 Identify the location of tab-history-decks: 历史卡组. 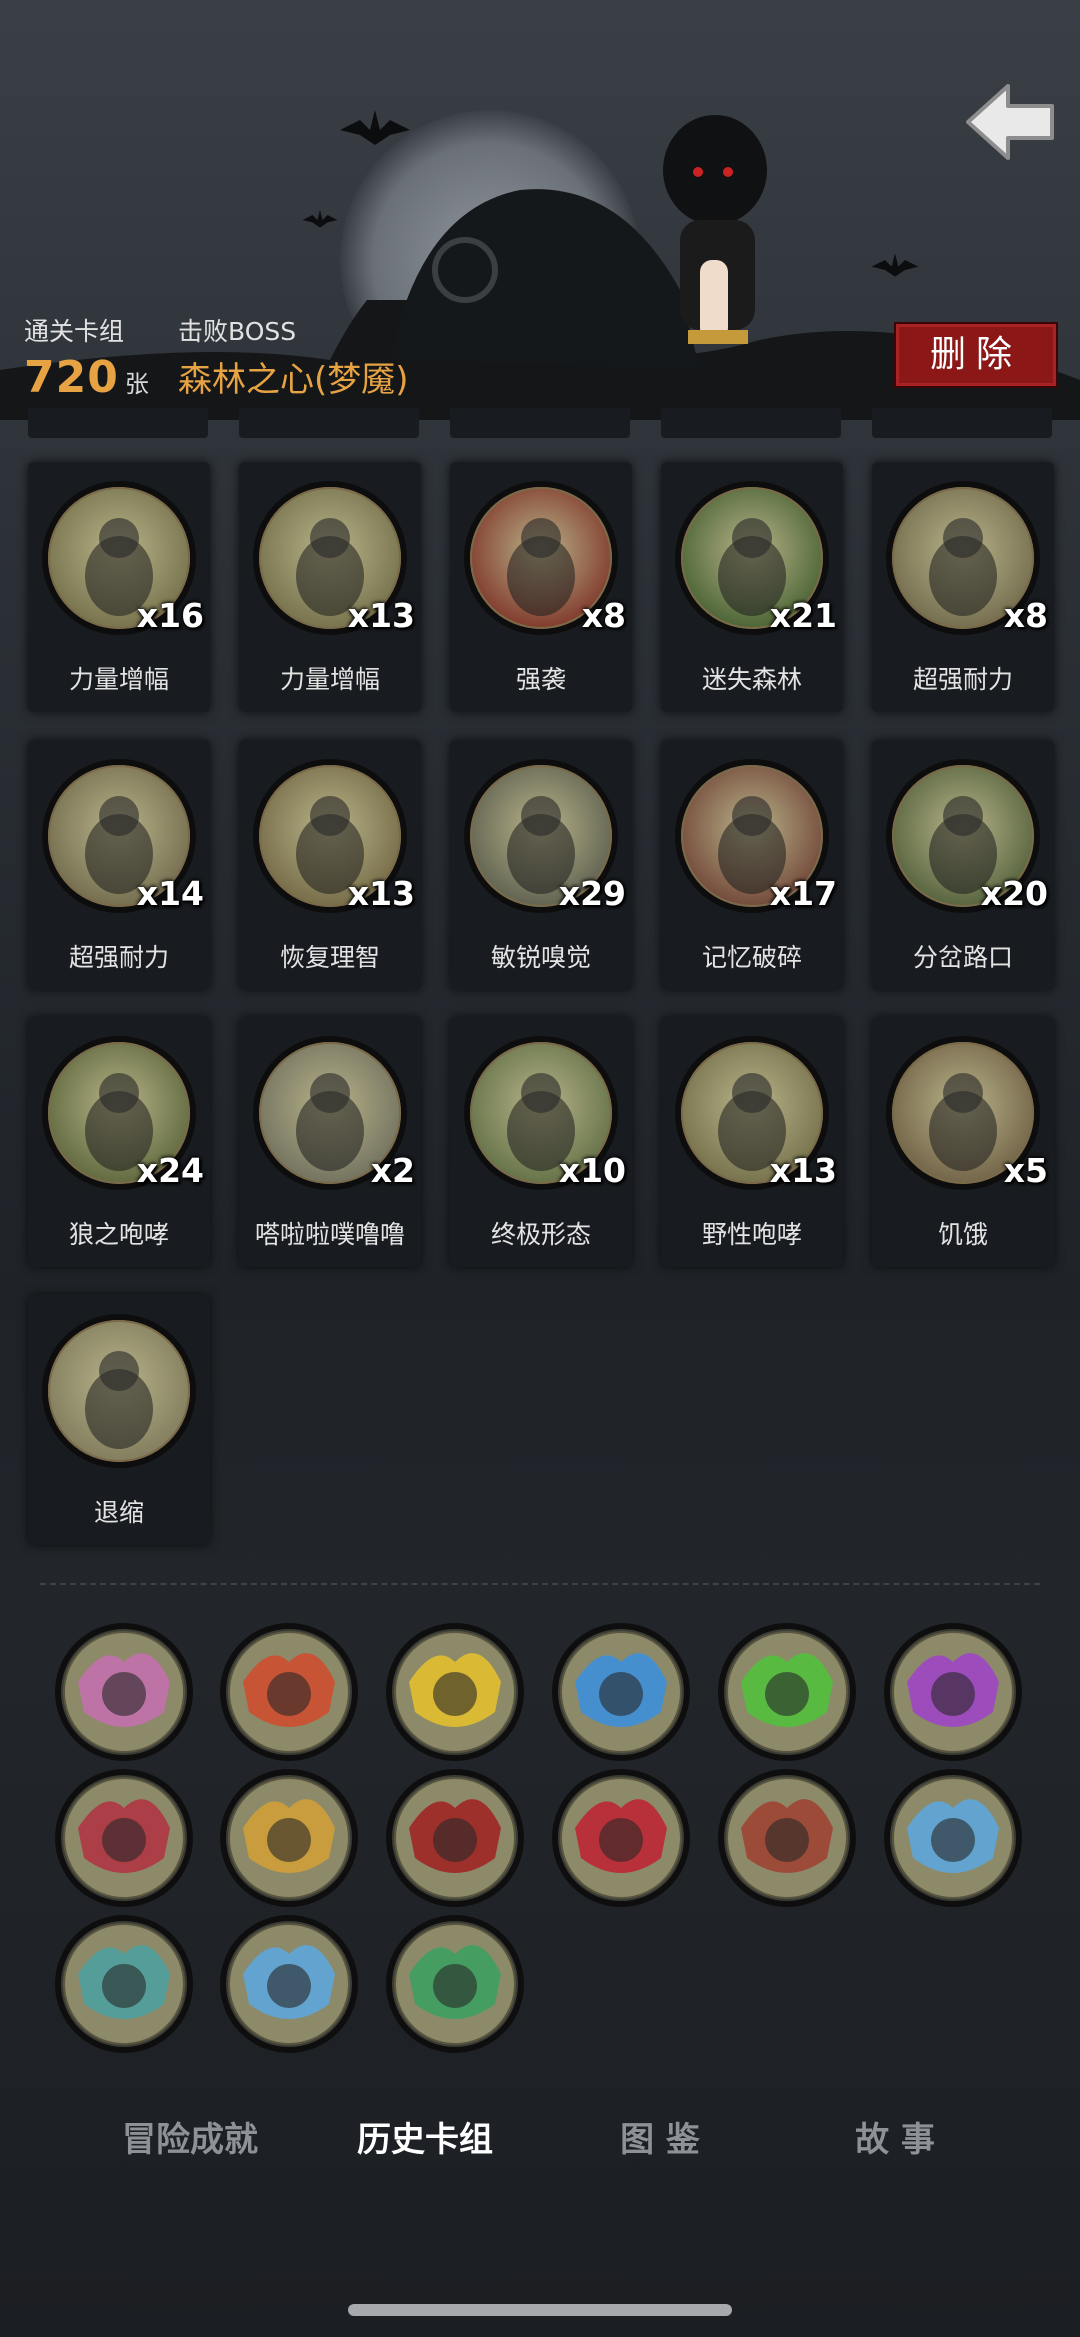
(425, 2139).